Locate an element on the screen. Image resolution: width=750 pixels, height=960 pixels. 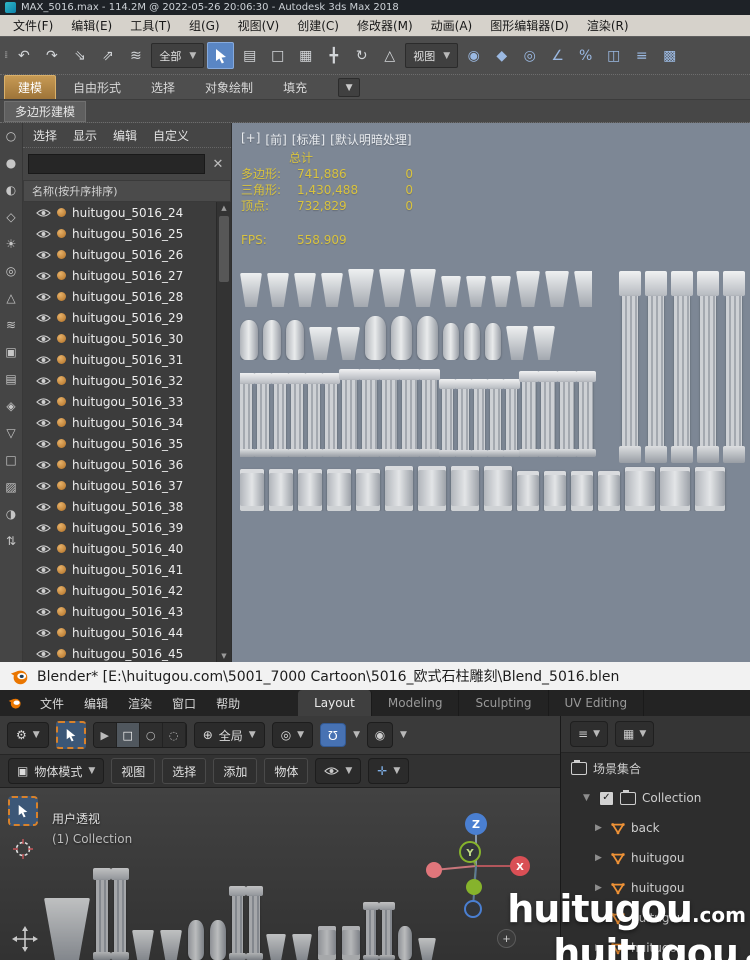
blender-viewport: 用户透视 (1) Collection Z Y X + is located at coordinates (280, 874).